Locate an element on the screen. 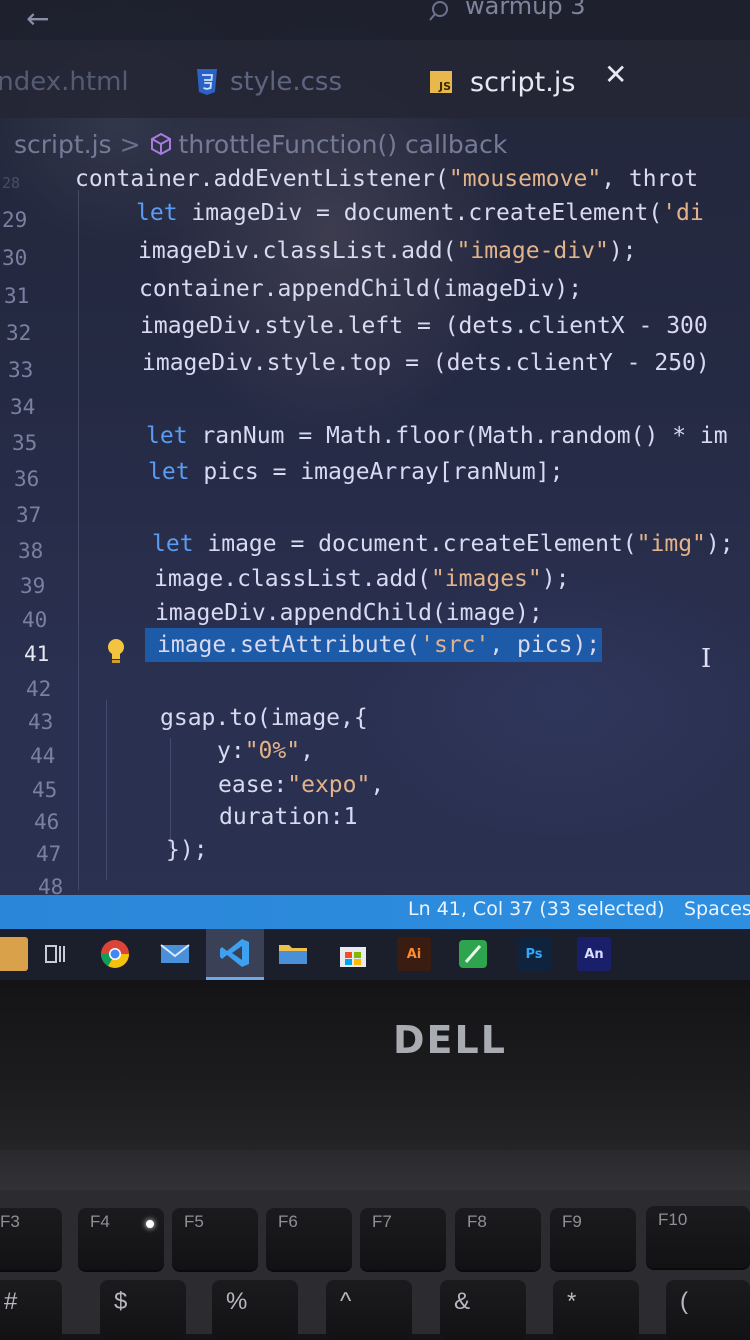 The height and width of the screenshot is (1340, 750). line-number: 28 is located at coordinates (11, 183).